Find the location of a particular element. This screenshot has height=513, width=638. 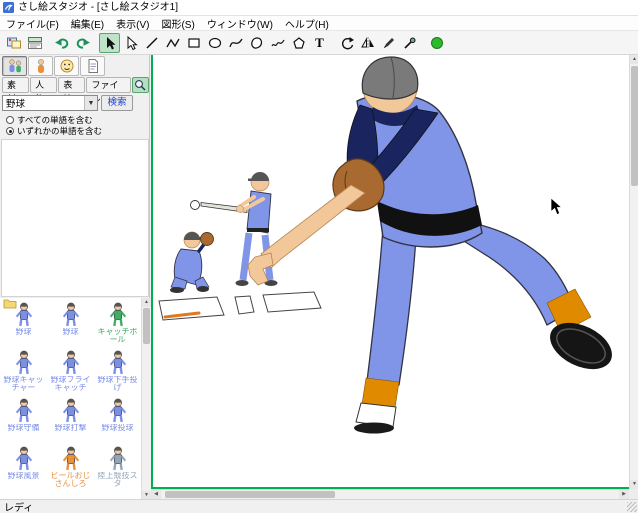

direct-select-tool is located at coordinates (130, 43).